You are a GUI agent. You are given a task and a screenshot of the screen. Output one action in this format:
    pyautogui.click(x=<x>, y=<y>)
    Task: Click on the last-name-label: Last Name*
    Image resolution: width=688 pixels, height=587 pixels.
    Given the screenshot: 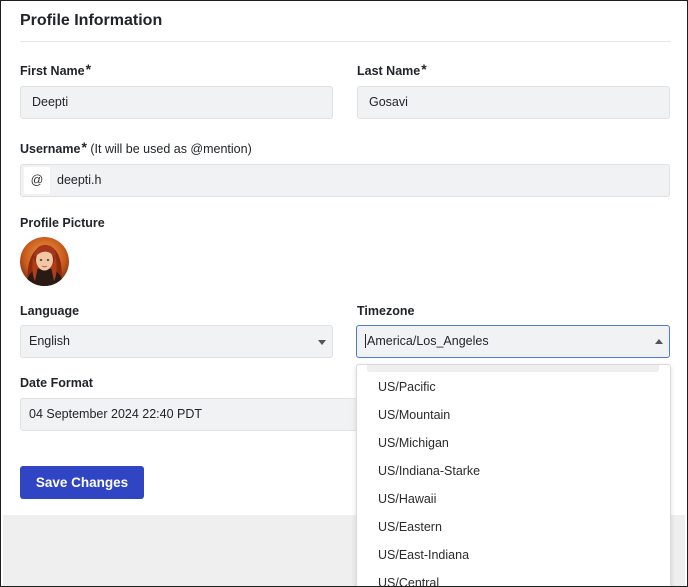 What is the action you would take?
    pyautogui.click(x=392, y=69)
    